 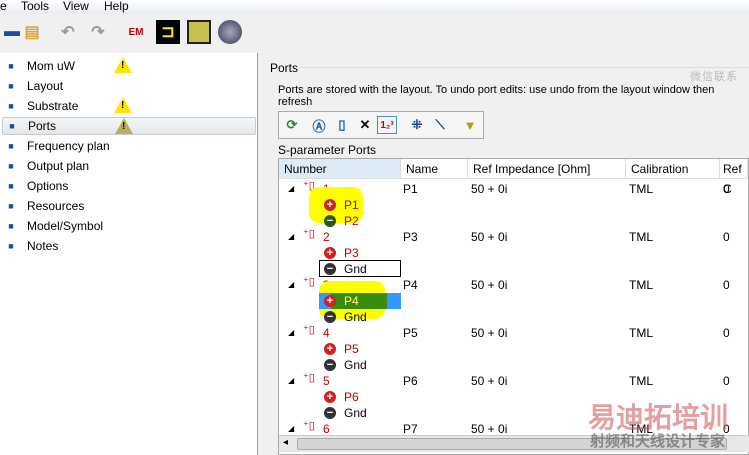 What do you see at coordinates (42, 126) in the screenshot?
I see `tree-item-label: Ports` at bounding box center [42, 126].